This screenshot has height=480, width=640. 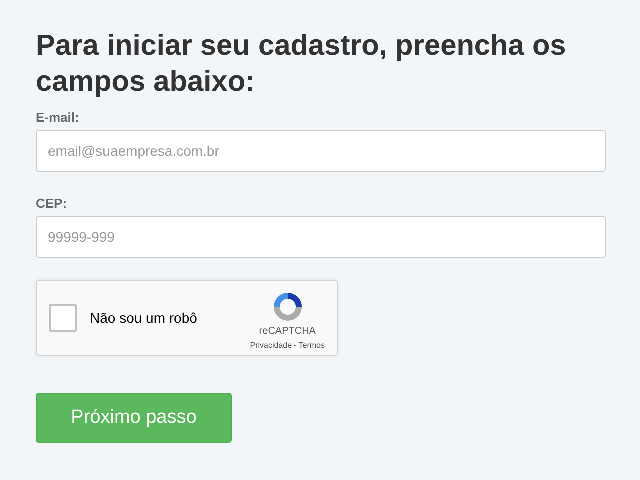 I want to click on page-heading: Para iniciar seu cadastro, preencha os campos abaixo:, so click(x=302, y=64).